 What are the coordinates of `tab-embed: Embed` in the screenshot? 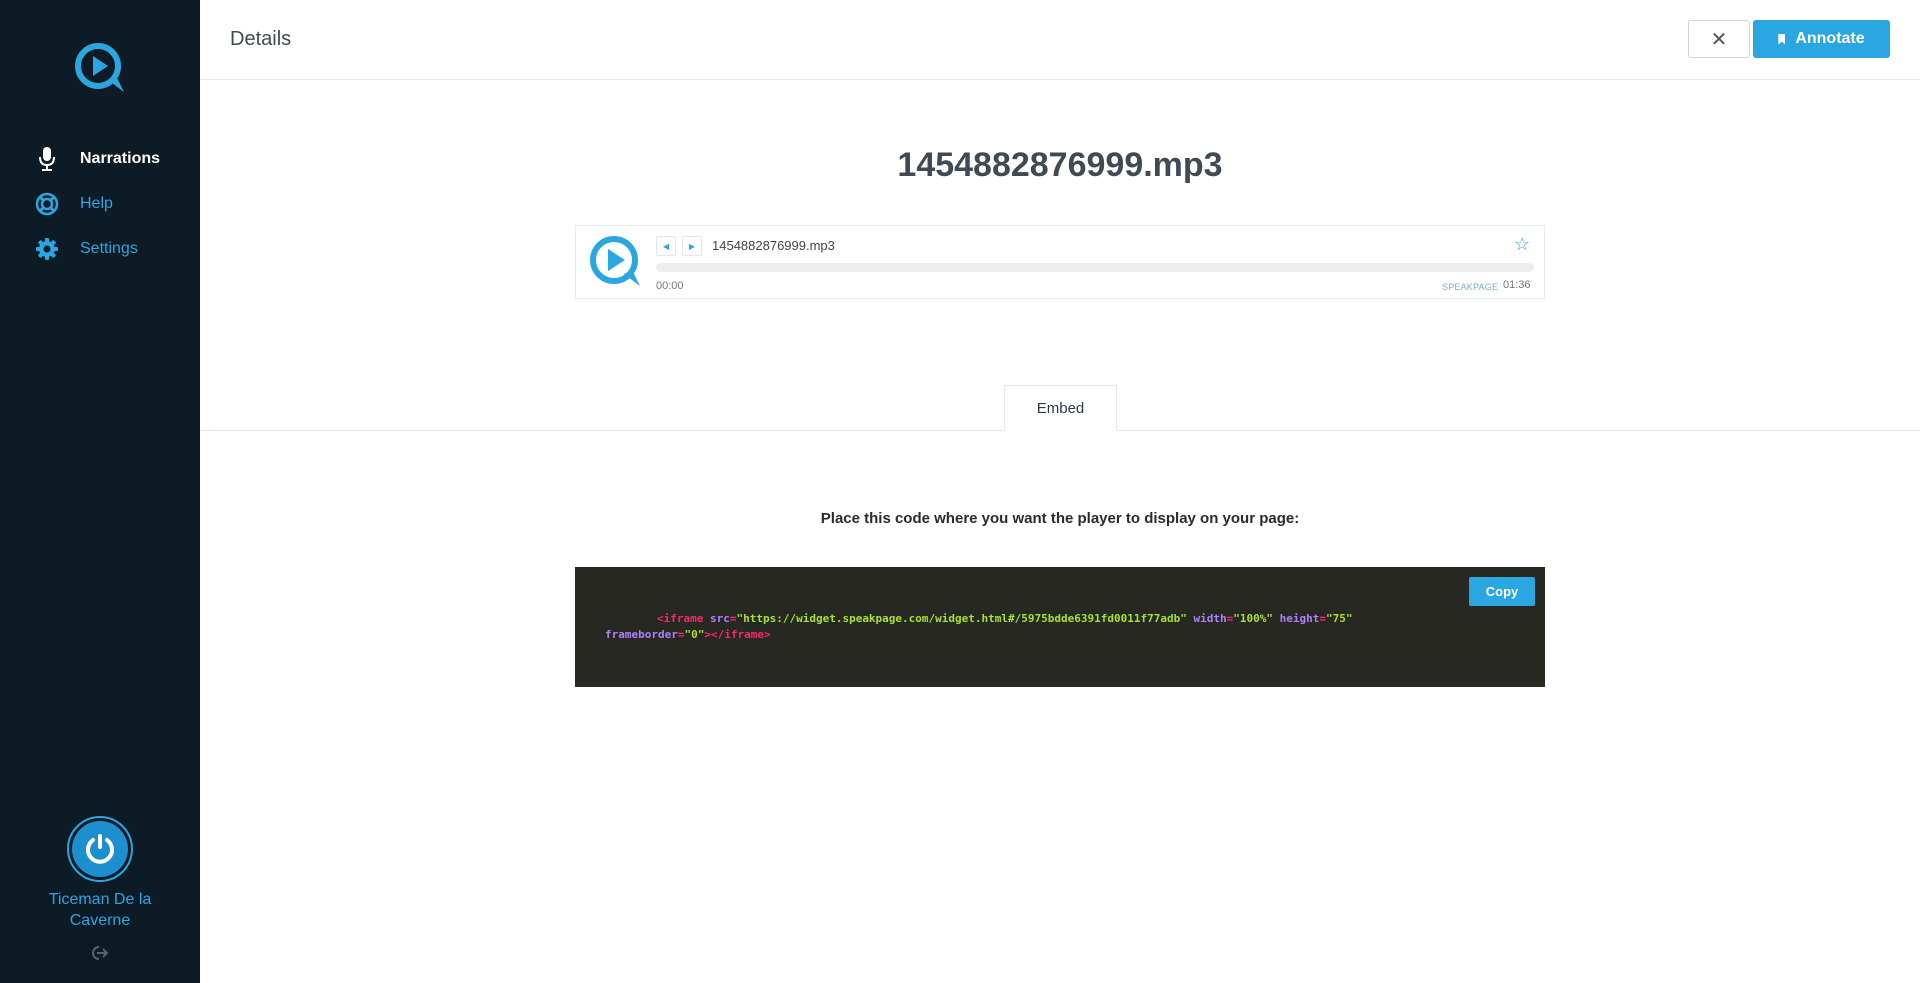 It's located at (1060, 408).